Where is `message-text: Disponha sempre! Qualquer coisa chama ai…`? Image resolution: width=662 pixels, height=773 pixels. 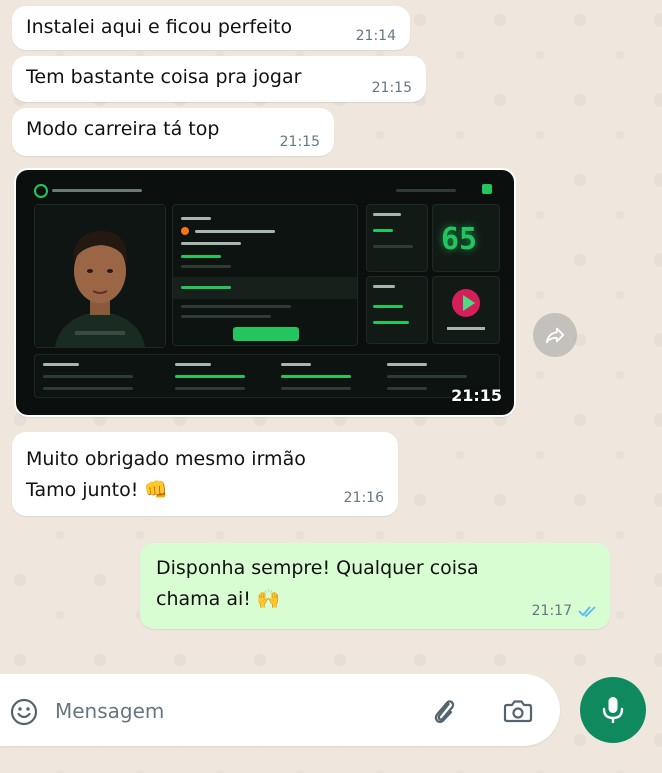 message-text: Disponha sempre! Qualquer coisa chama ai… is located at coordinates (317, 583).